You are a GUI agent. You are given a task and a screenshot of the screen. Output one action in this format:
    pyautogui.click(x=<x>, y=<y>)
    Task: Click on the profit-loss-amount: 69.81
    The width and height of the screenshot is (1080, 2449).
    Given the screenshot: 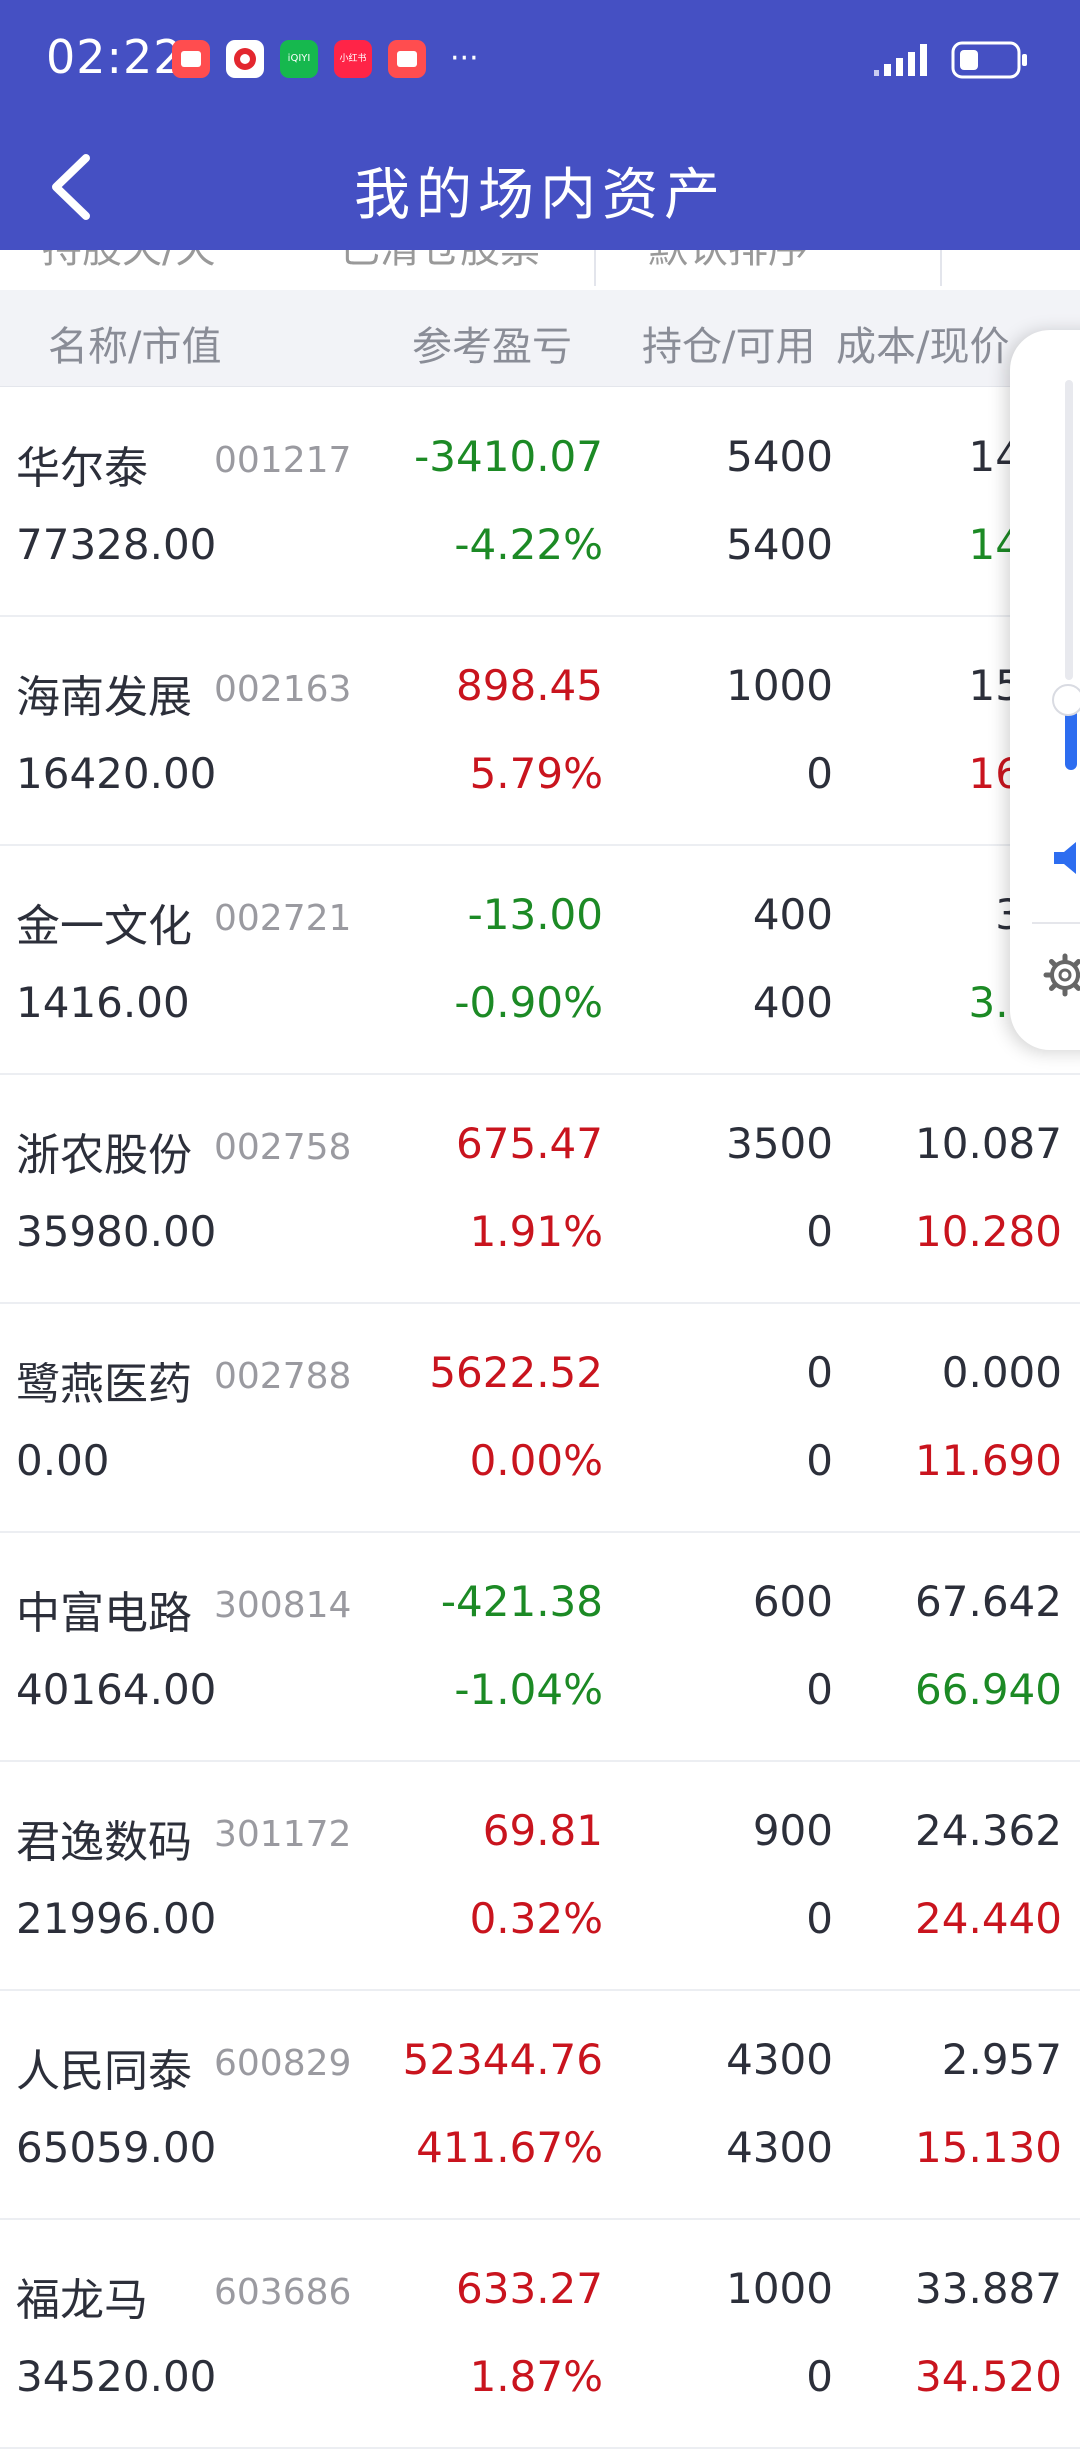 What is the action you would take?
    pyautogui.click(x=542, y=1830)
    